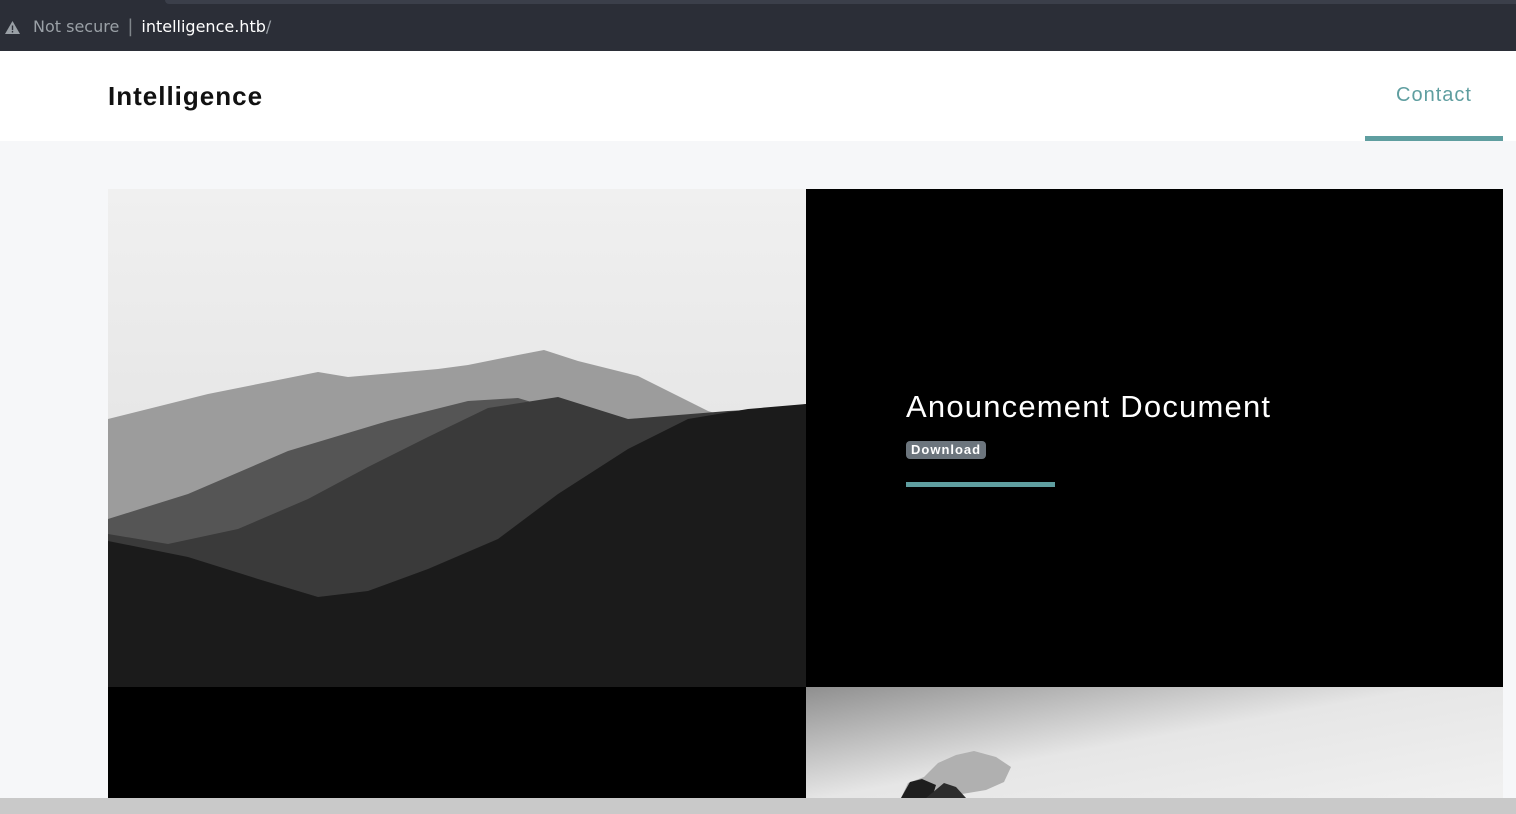 The width and height of the screenshot is (1516, 814). Describe the element at coordinates (758, 806) in the screenshot. I see `horizontal-scrollbar` at that location.